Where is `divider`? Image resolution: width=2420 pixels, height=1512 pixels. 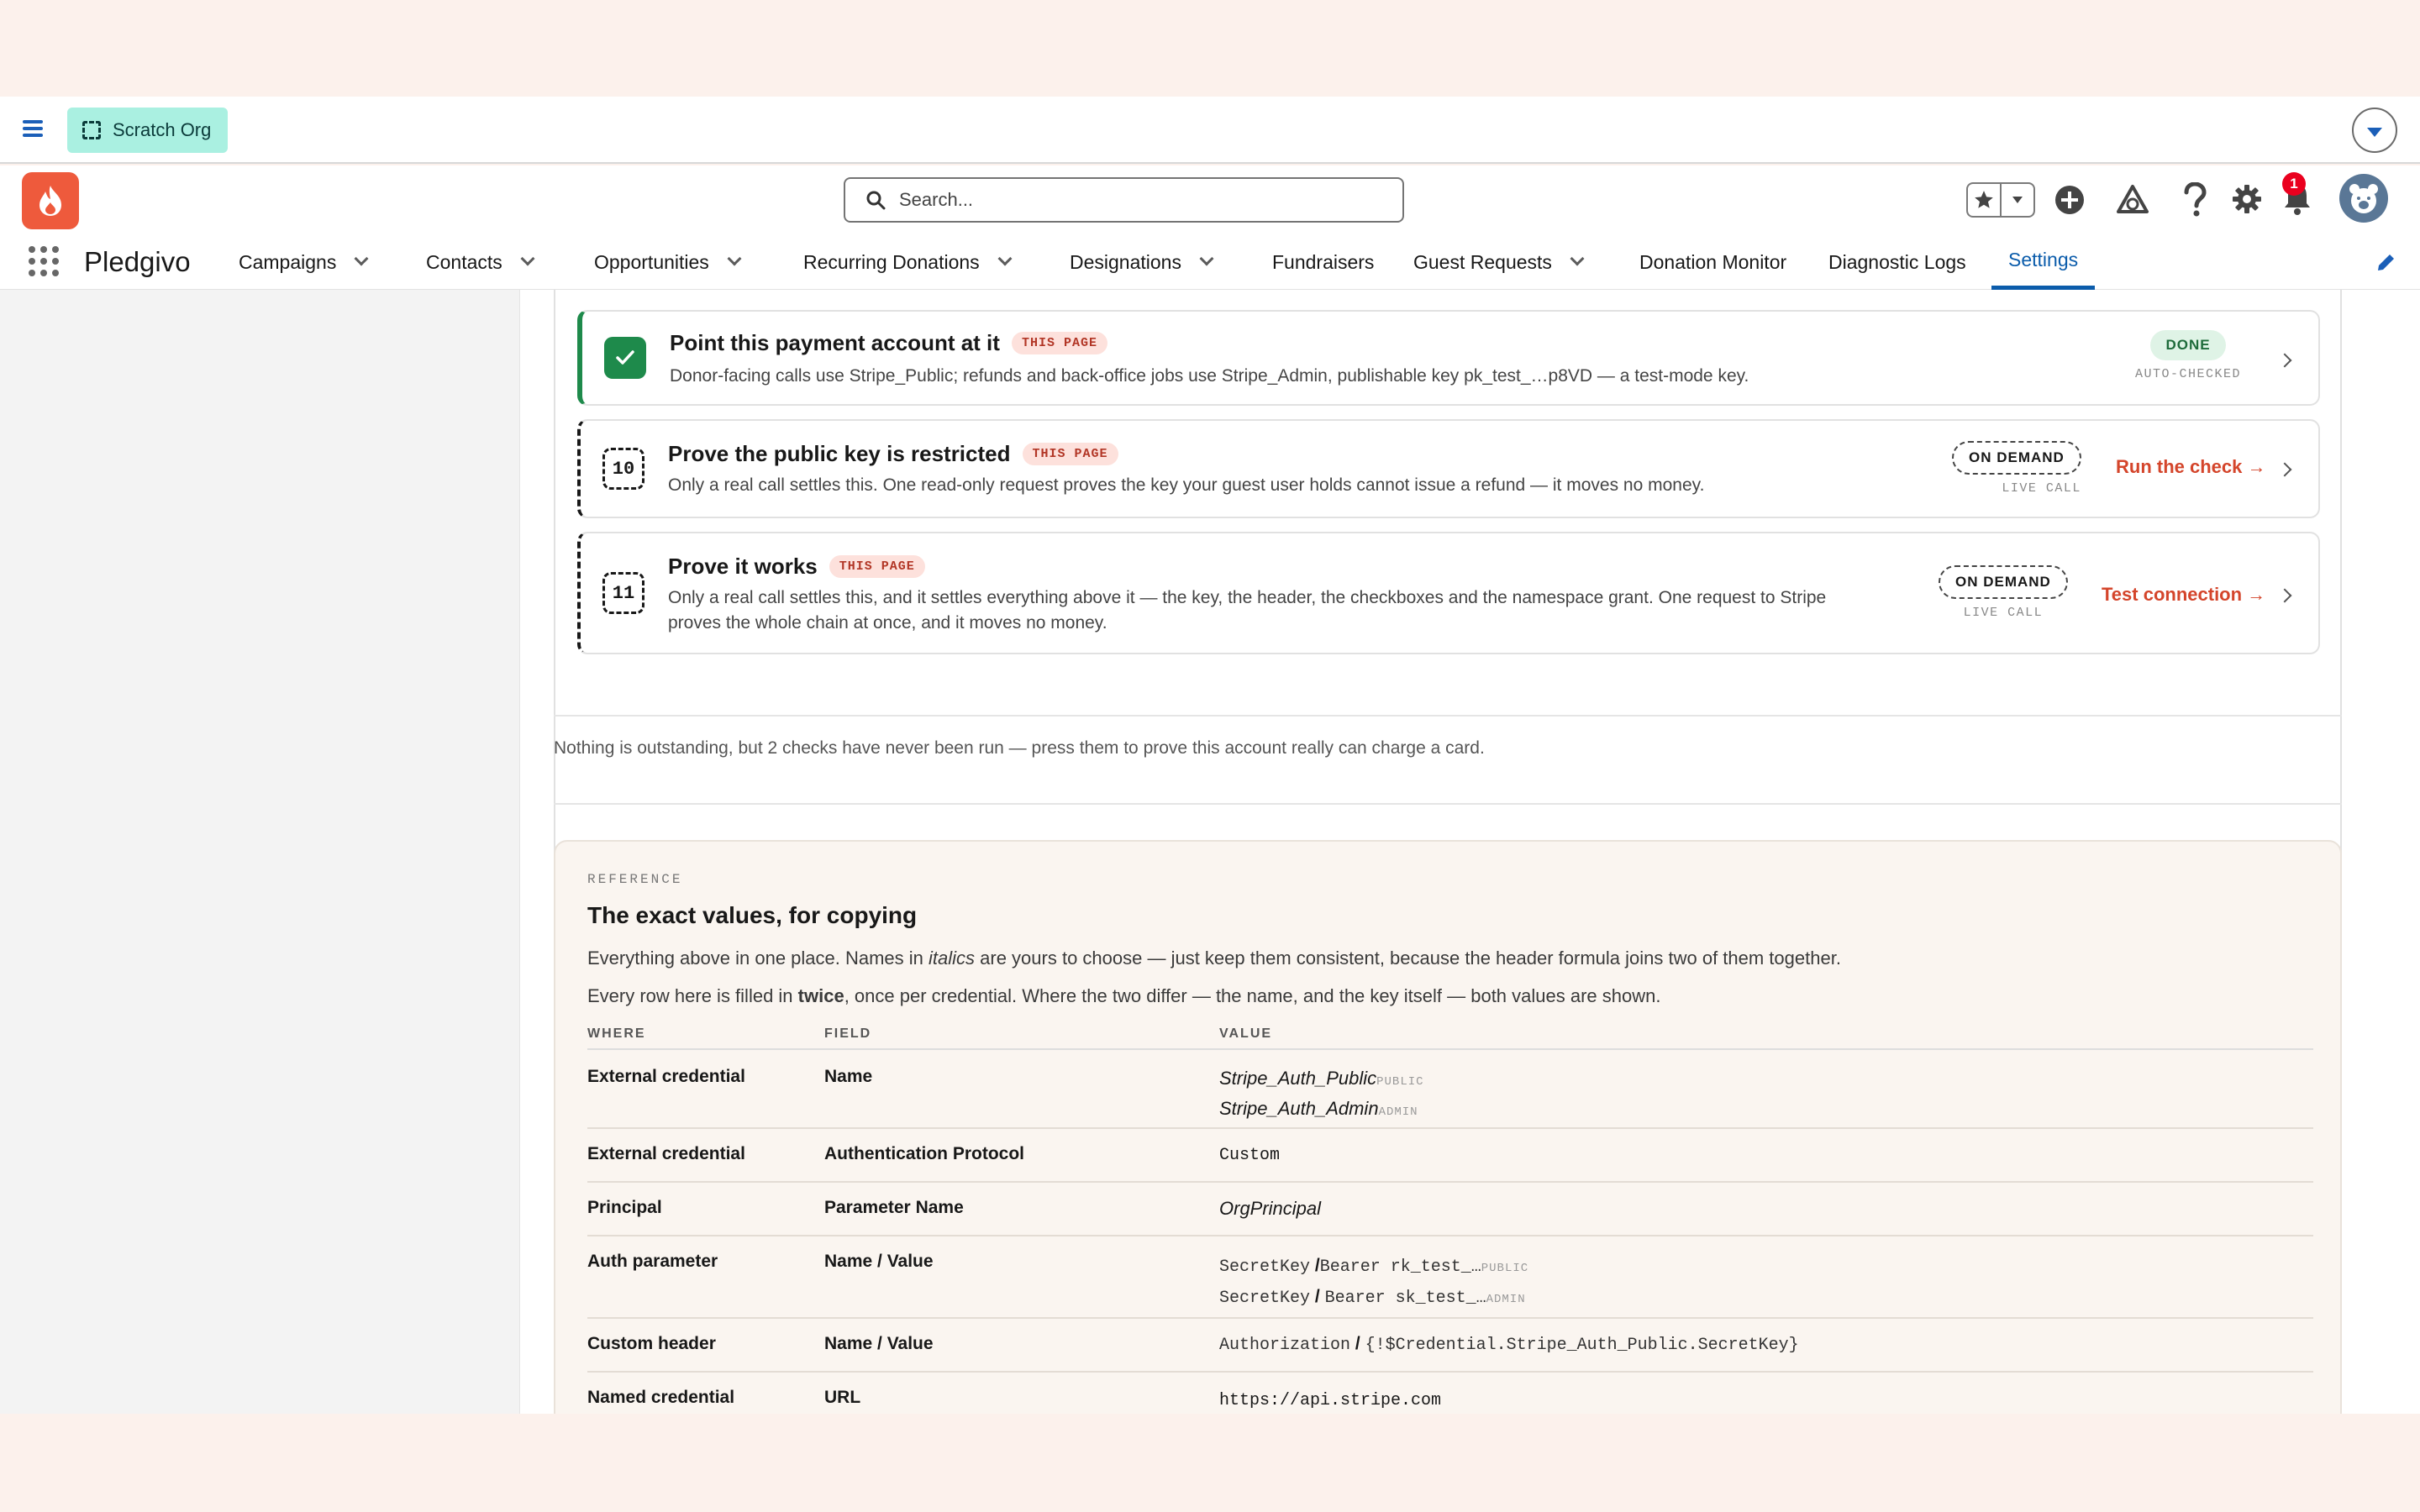
divider is located at coordinates (1448, 716).